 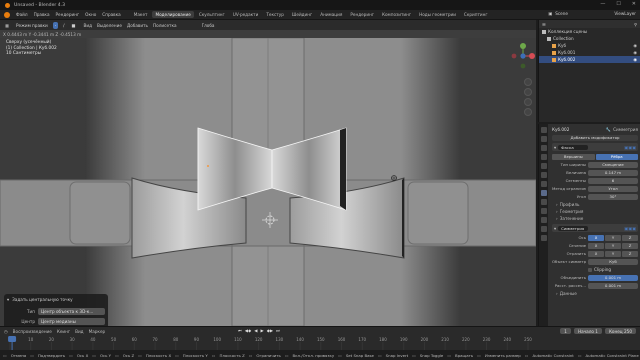 What do you see at coordinates (165, 25) in the screenshot?
I see `viewport-menu-item: Полисетка` at bounding box center [165, 25].